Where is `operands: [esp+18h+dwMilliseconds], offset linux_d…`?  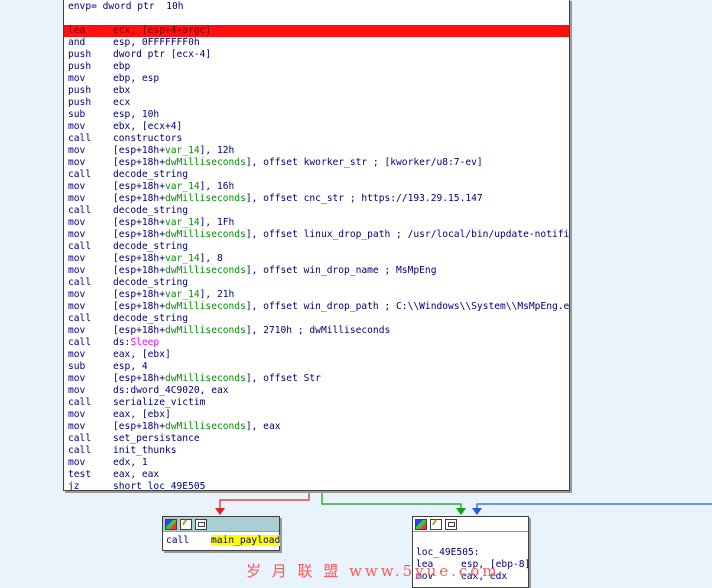
operands: [esp+18h+dwMilliseconds], offset linux_d… is located at coordinates (341, 234).